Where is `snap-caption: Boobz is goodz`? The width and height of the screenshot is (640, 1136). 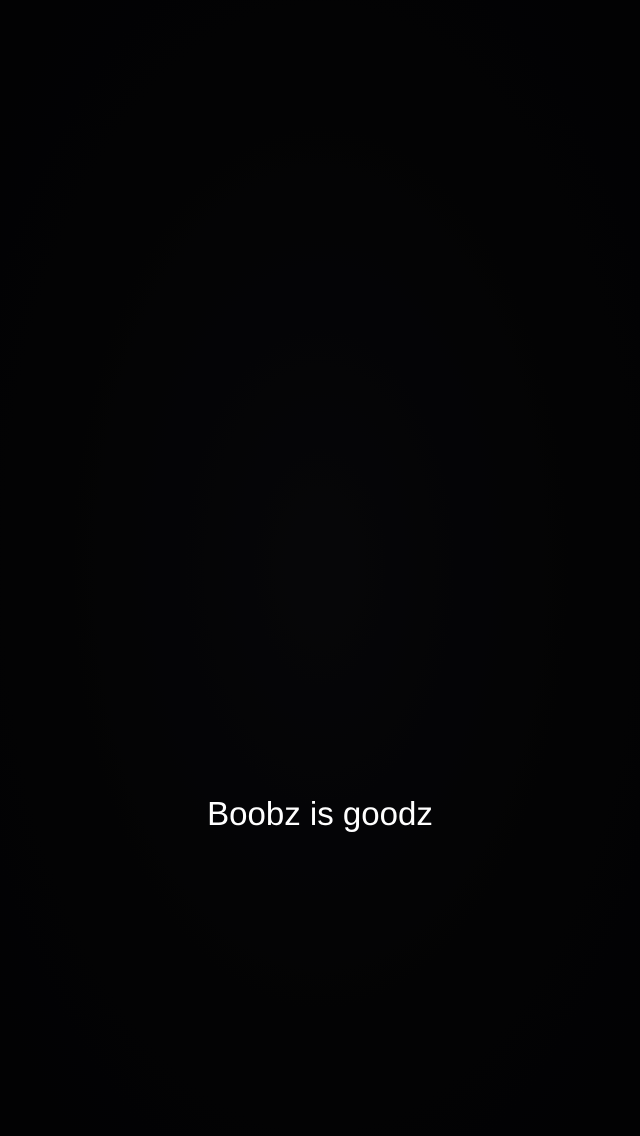 snap-caption: Boobz is goodz is located at coordinates (320, 814).